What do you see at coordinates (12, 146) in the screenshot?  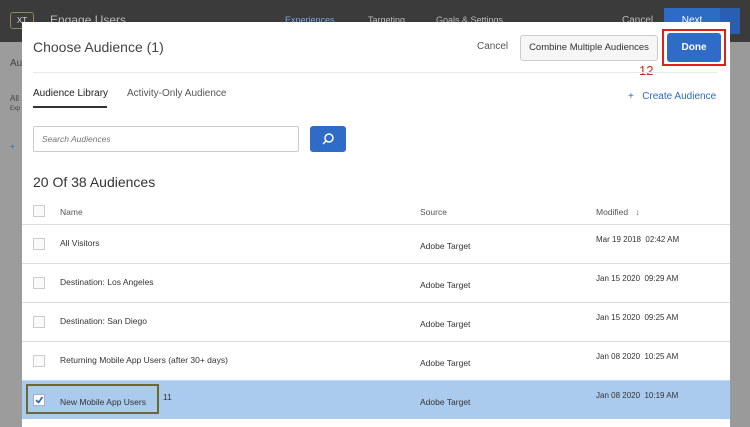 I see `bg-plus: +` at bounding box center [12, 146].